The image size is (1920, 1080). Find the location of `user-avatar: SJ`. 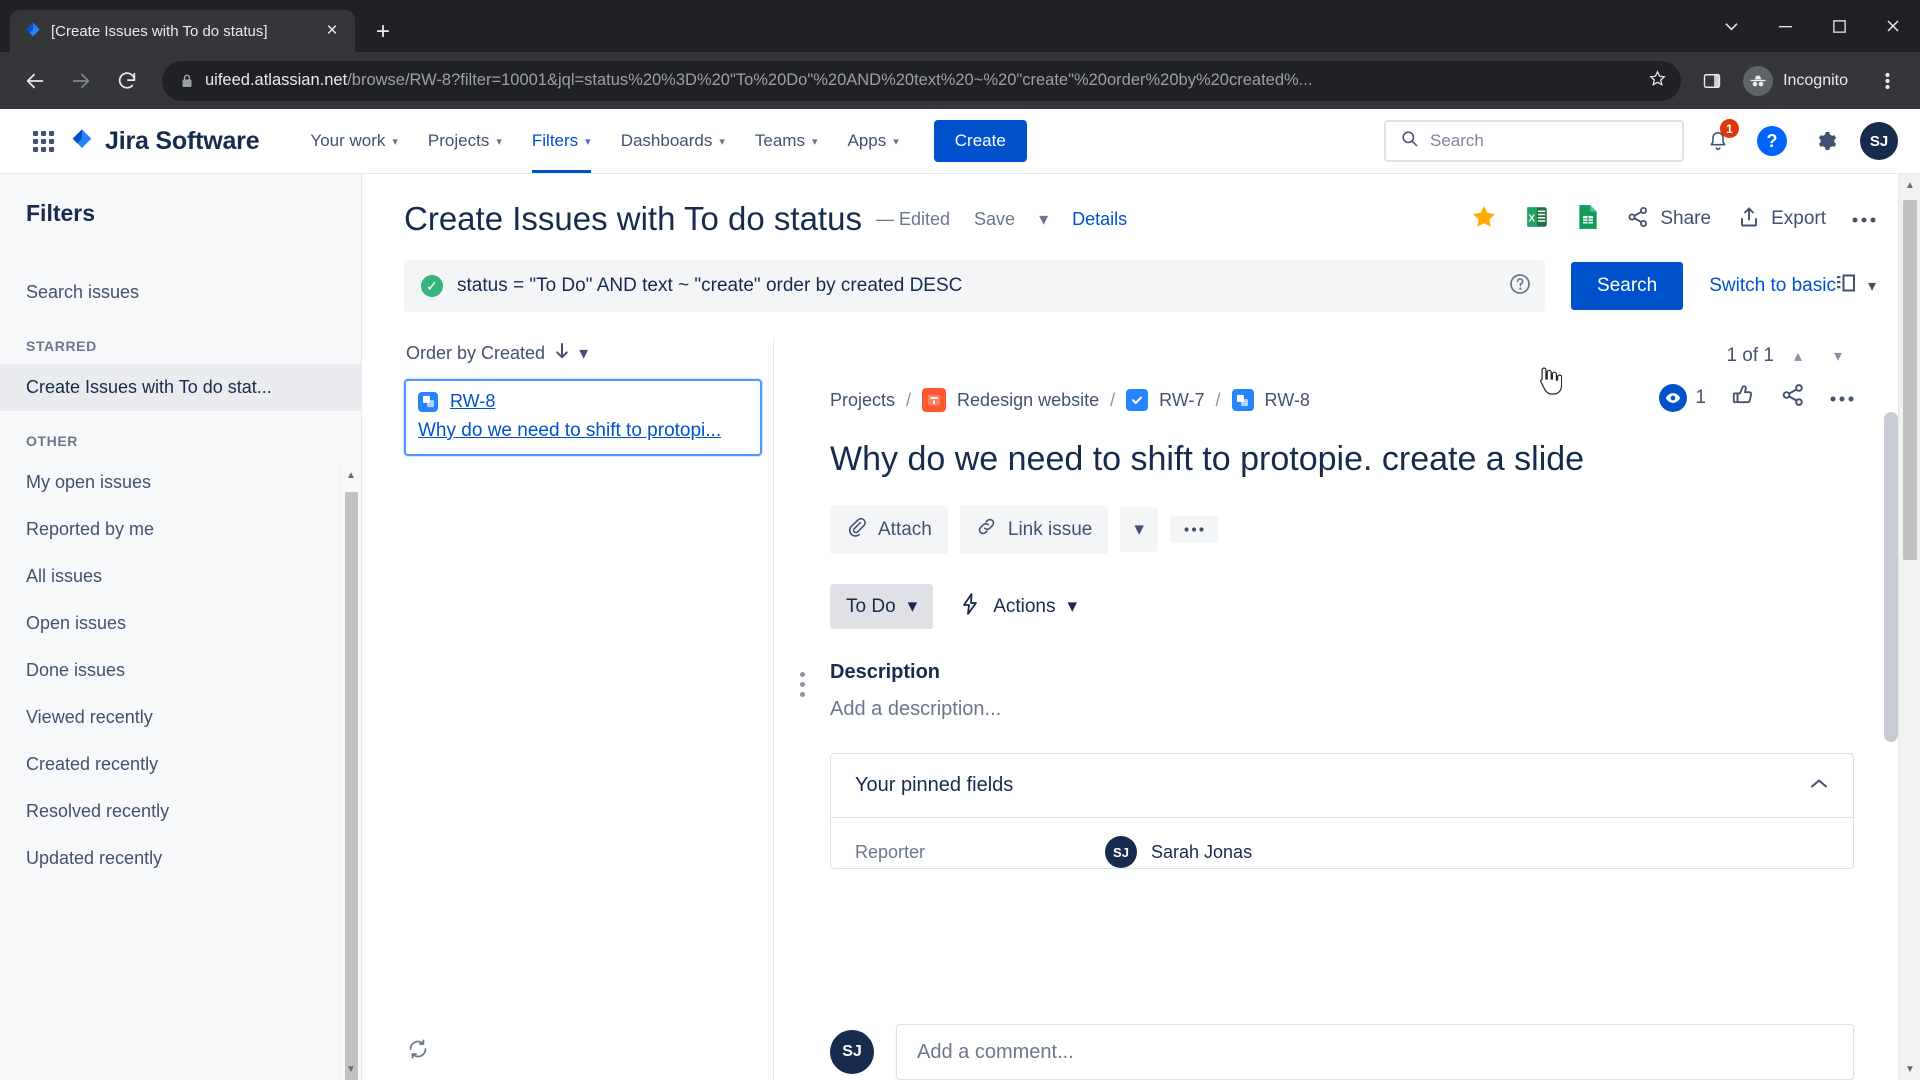

user-avatar: SJ is located at coordinates (1879, 141).